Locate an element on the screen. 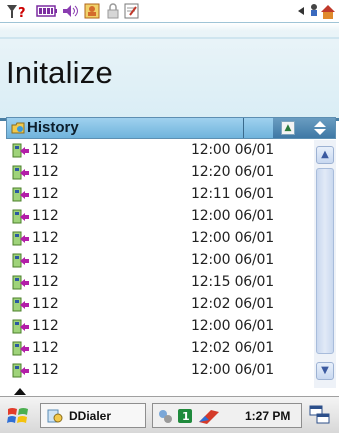 Image resolution: width=339 pixels, height=433 pixels. call-time: 12:11 06/01 is located at coordinates (232, 194).